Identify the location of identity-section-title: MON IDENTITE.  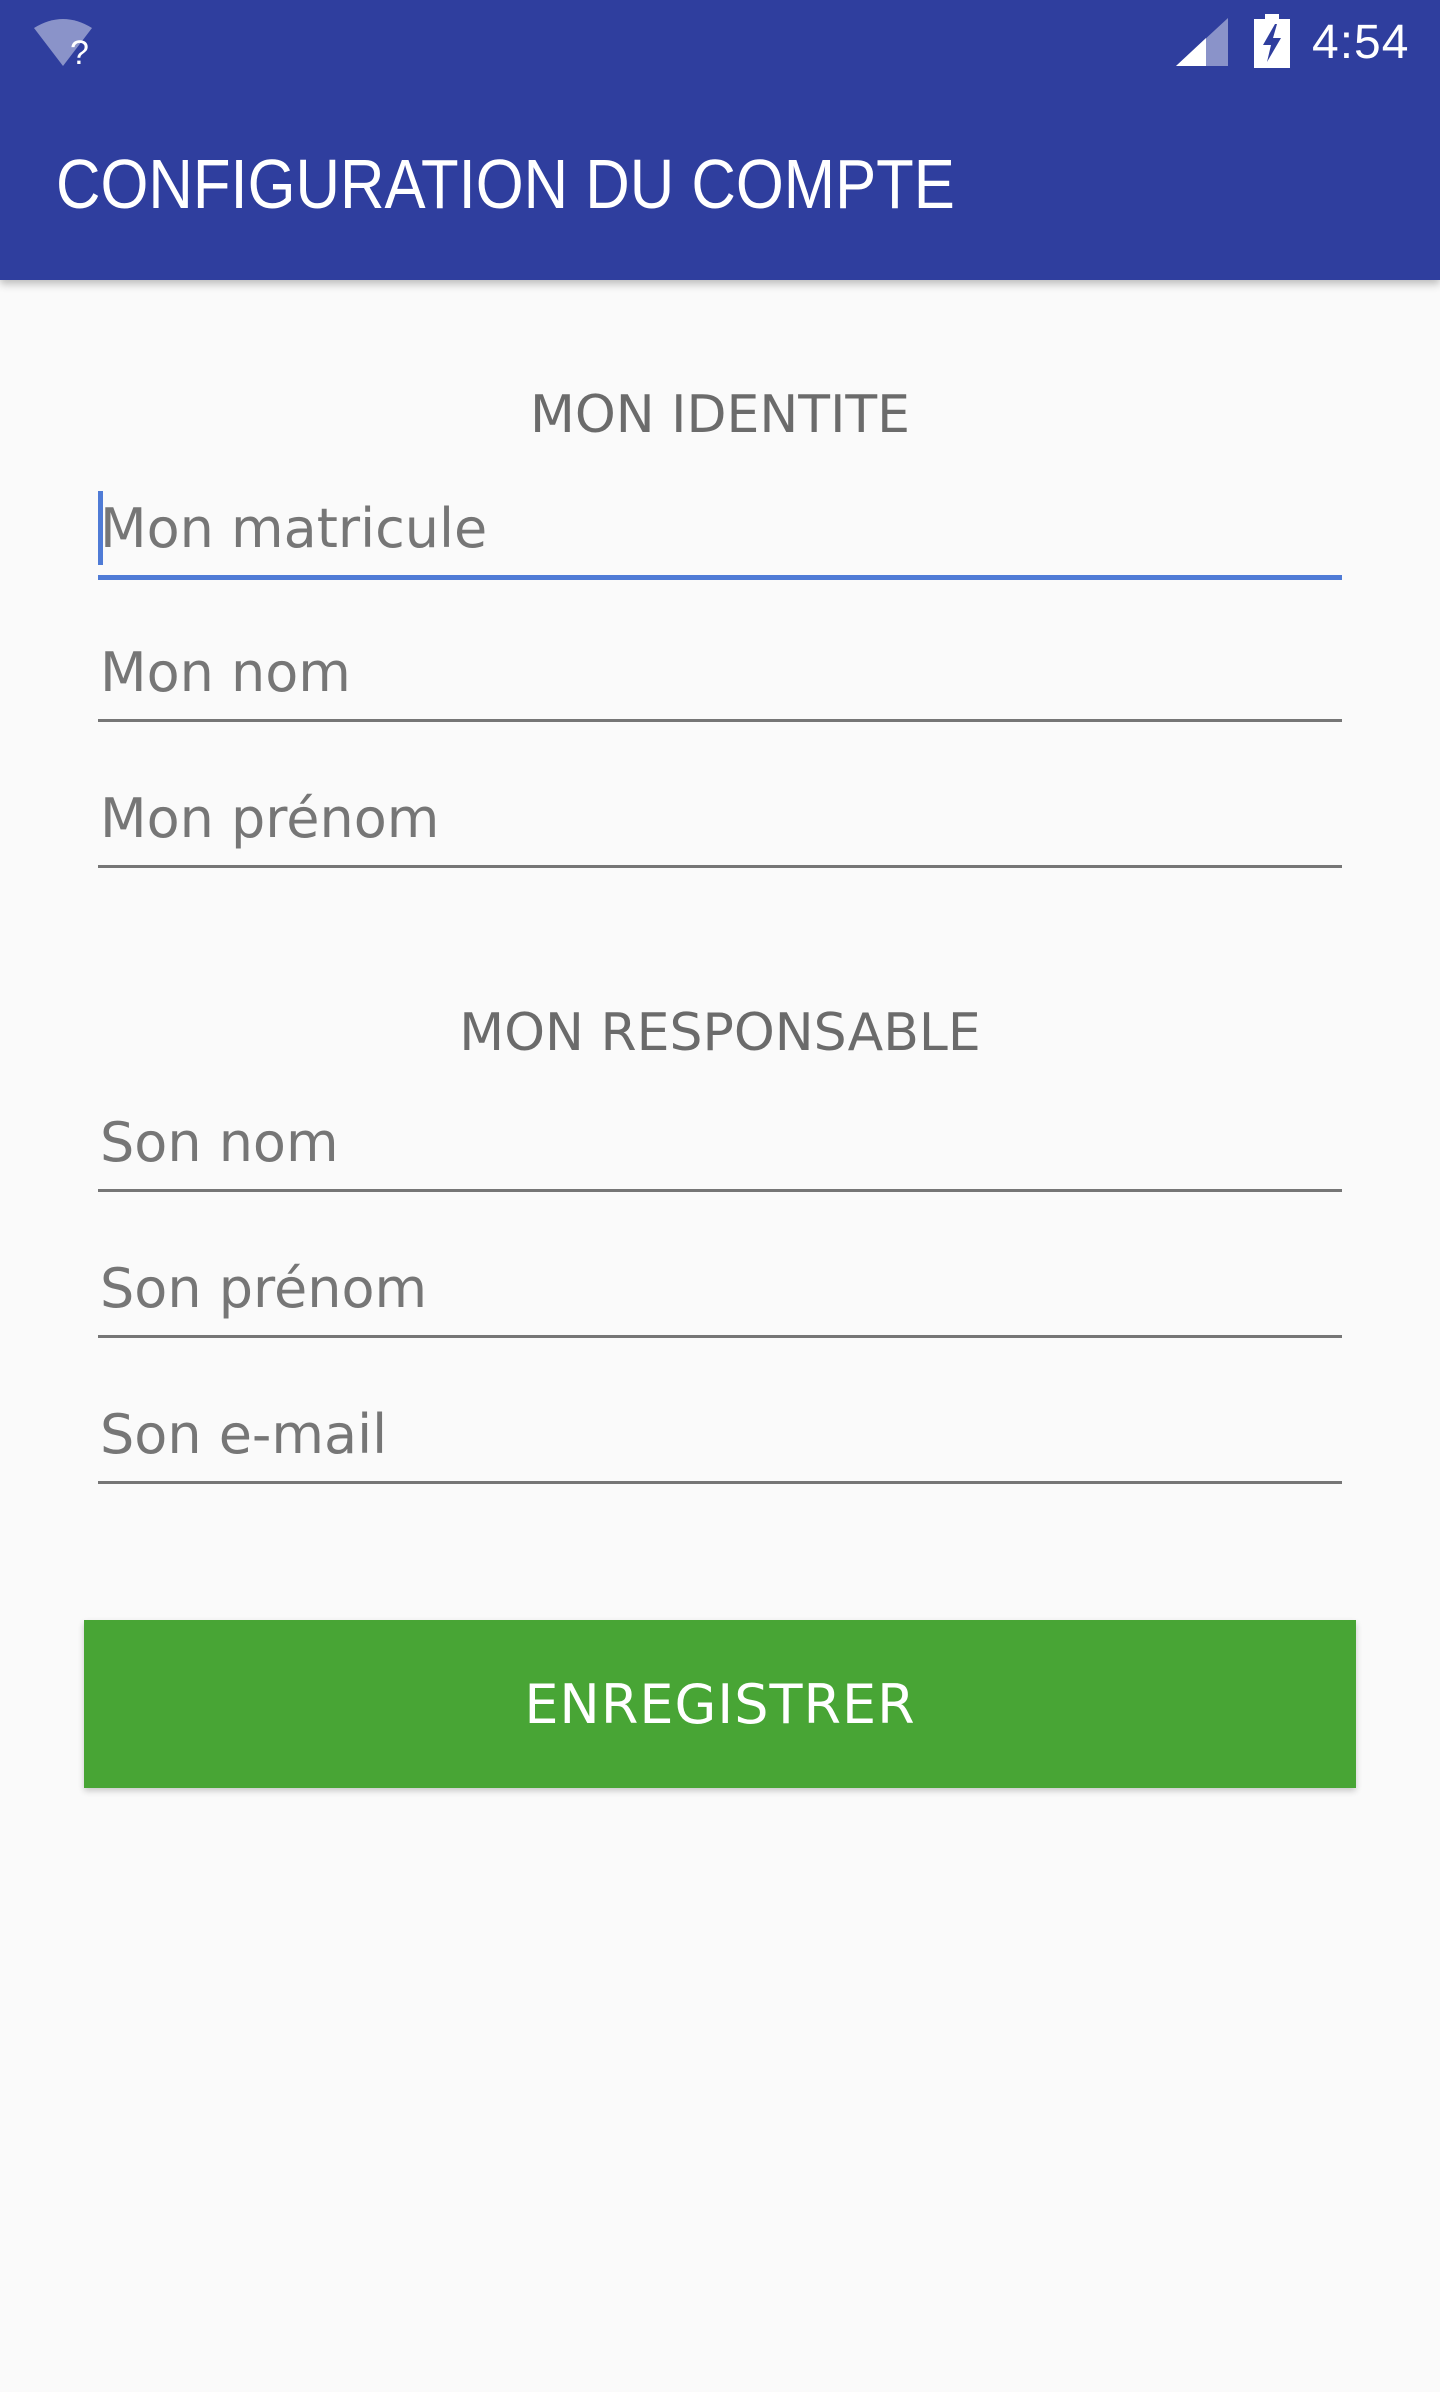
(720, 415).